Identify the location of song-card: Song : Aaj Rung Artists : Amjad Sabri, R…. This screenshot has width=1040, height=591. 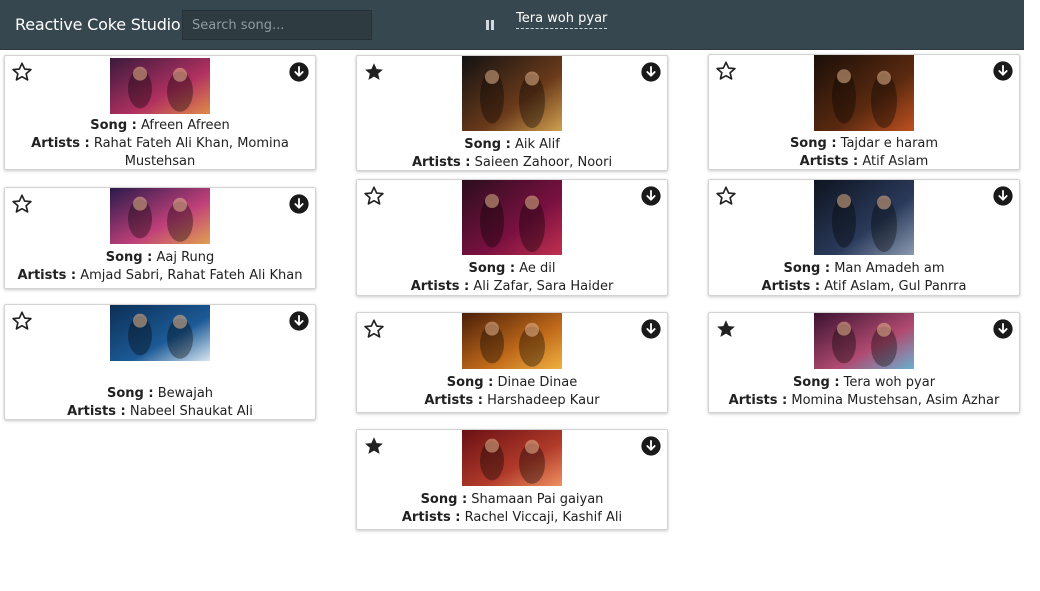
(160, 238).